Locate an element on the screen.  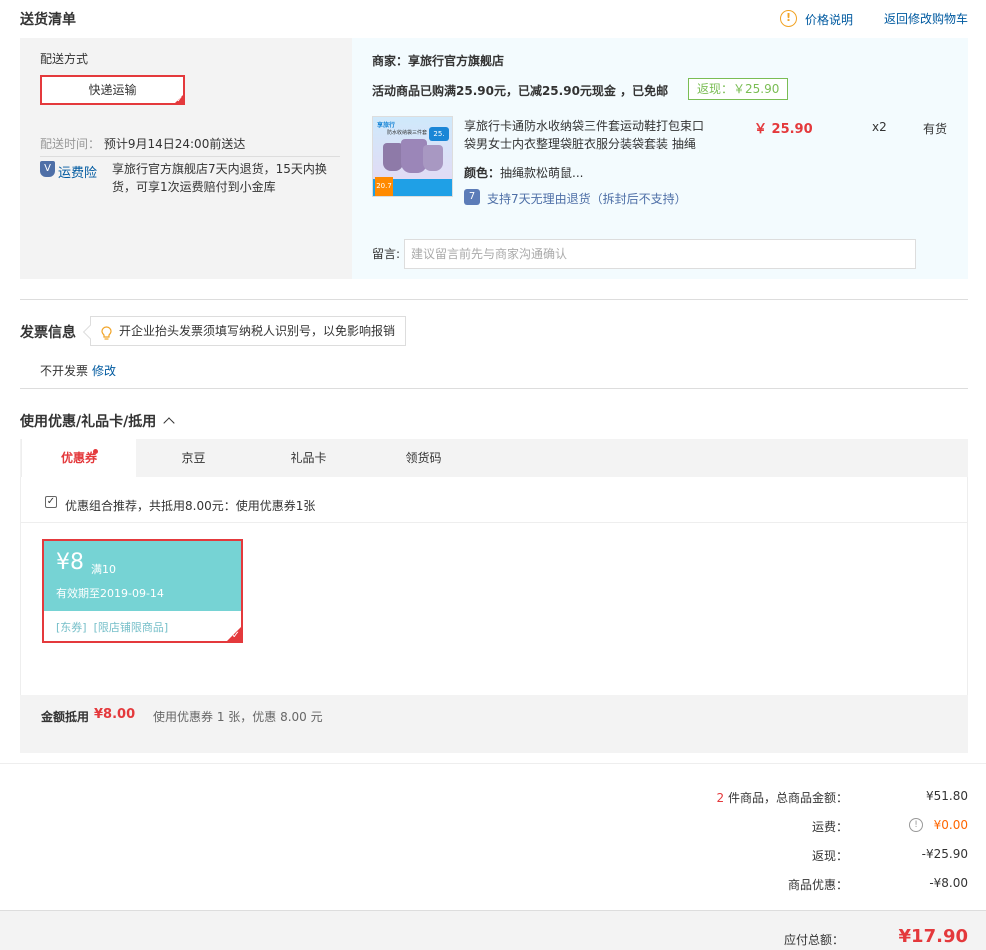
tab-gift-card: 礼品卡 is located at coordinates (308, 458).